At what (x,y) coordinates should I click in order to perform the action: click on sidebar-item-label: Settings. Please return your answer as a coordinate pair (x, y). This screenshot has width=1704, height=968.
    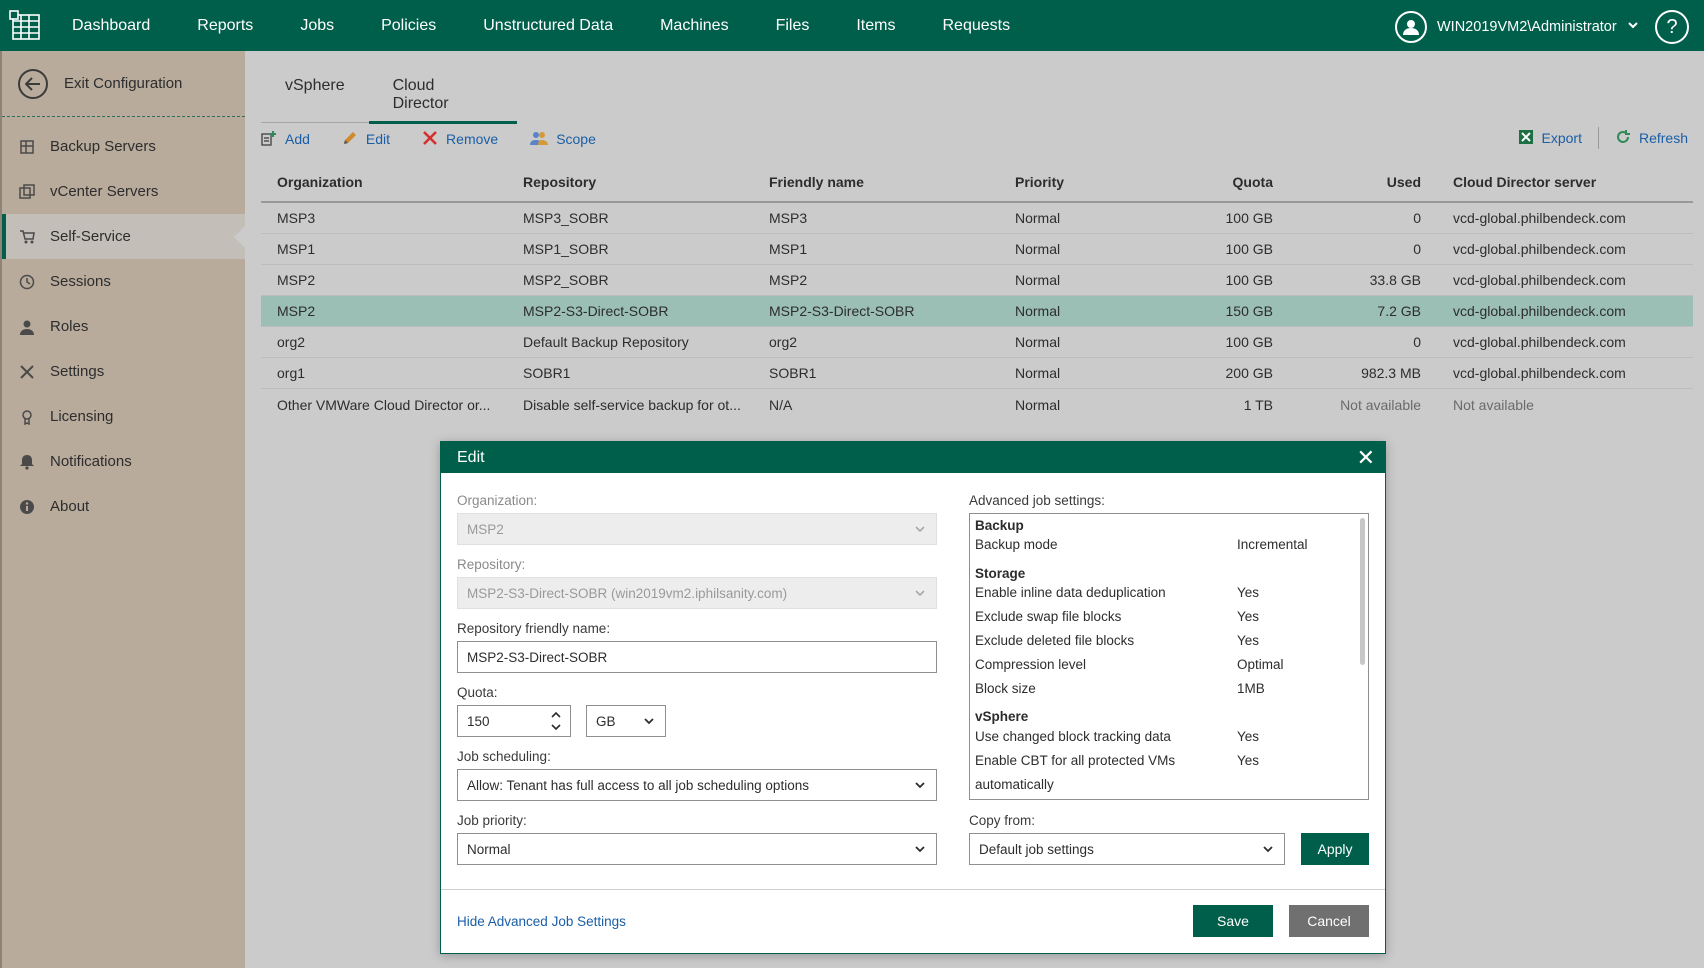
    Looking at the image, I should click on (77, 371).